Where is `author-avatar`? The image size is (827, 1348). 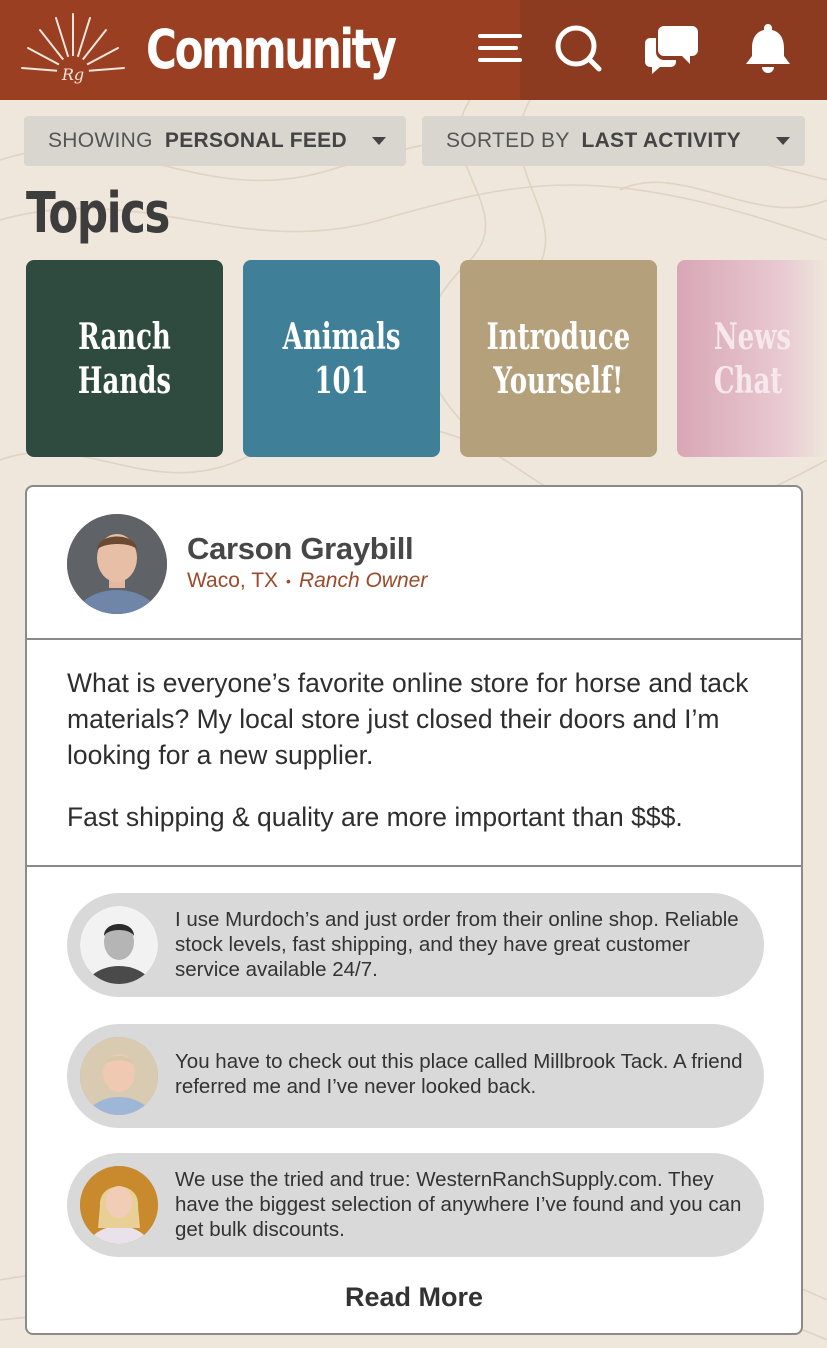
author-avatar is located at coordinates (117, 564).